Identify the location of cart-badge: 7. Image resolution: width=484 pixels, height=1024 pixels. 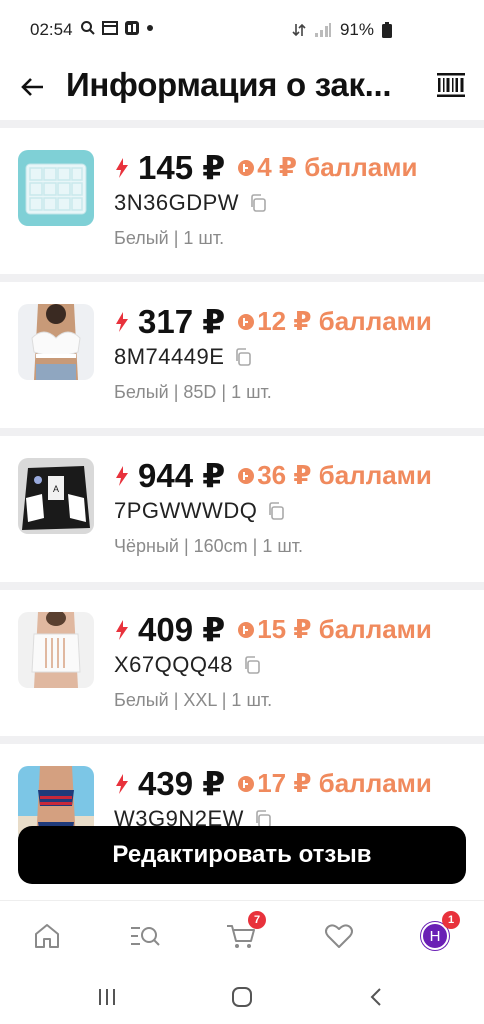
(257, 920).